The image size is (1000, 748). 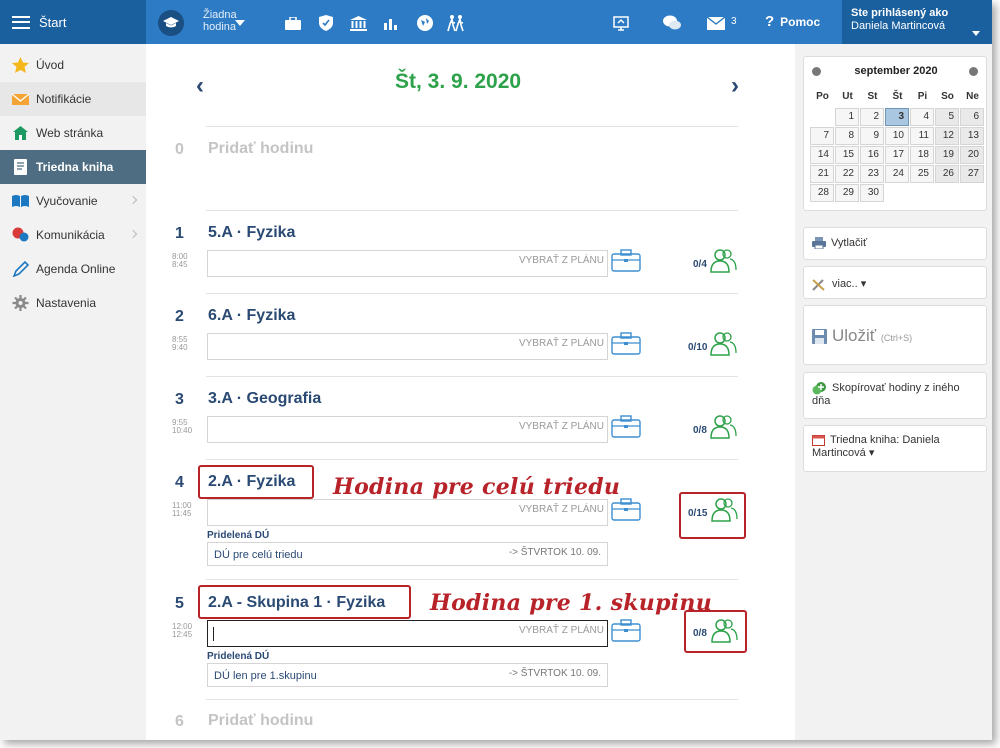 I want to click on lesson-title: 6.A · Fyzika, so click(x=251, y=316).